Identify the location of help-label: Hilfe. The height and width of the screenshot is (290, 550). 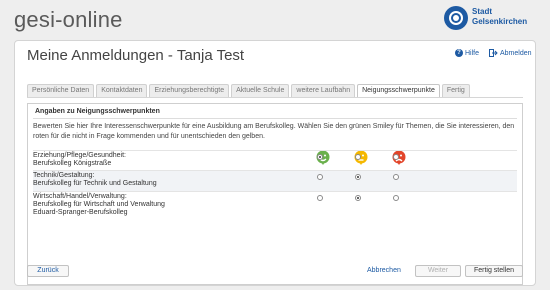
(472, 53).